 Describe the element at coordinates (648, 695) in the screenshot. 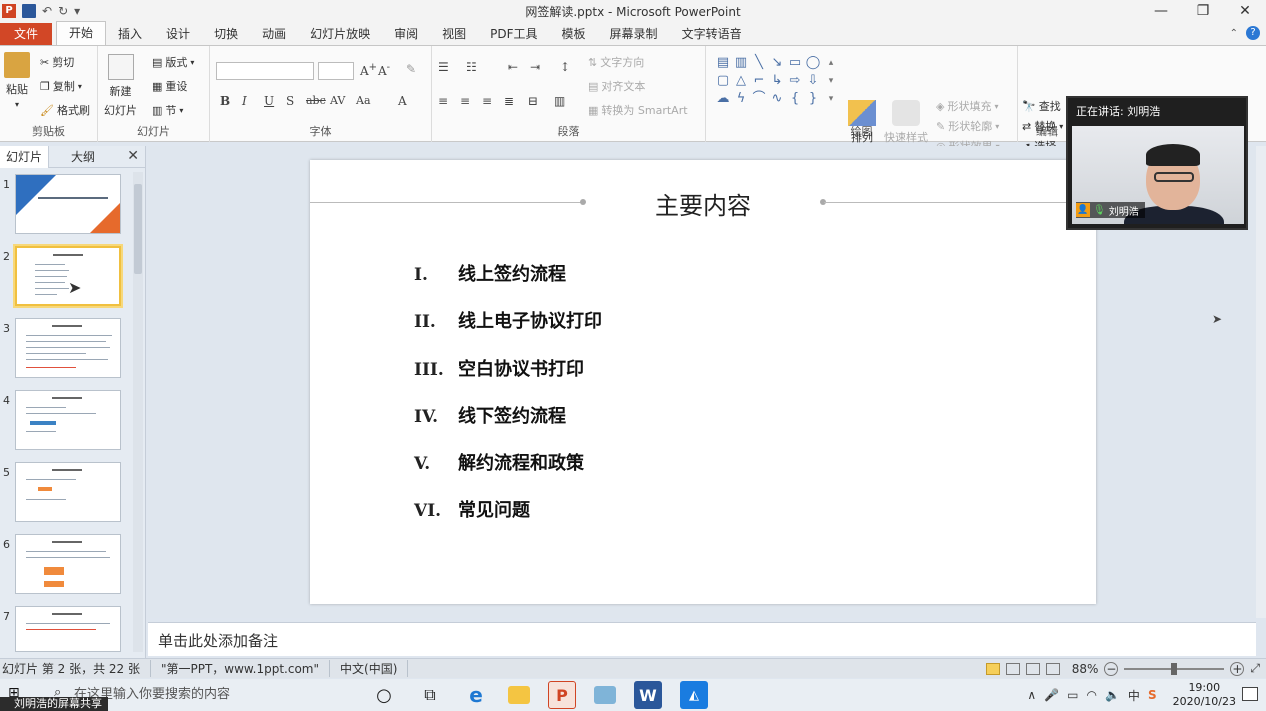

I see `word-taskbar-icon: W` at that location.